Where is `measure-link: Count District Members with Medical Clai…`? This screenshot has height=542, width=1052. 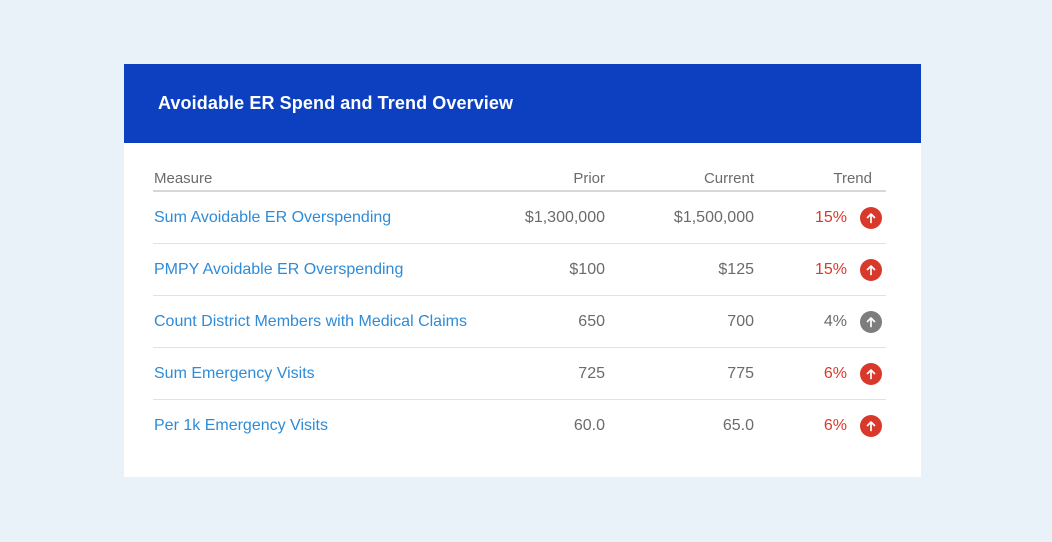 measure-link: Count District Members with Medical Clai… is located at coordinates (323, 322).